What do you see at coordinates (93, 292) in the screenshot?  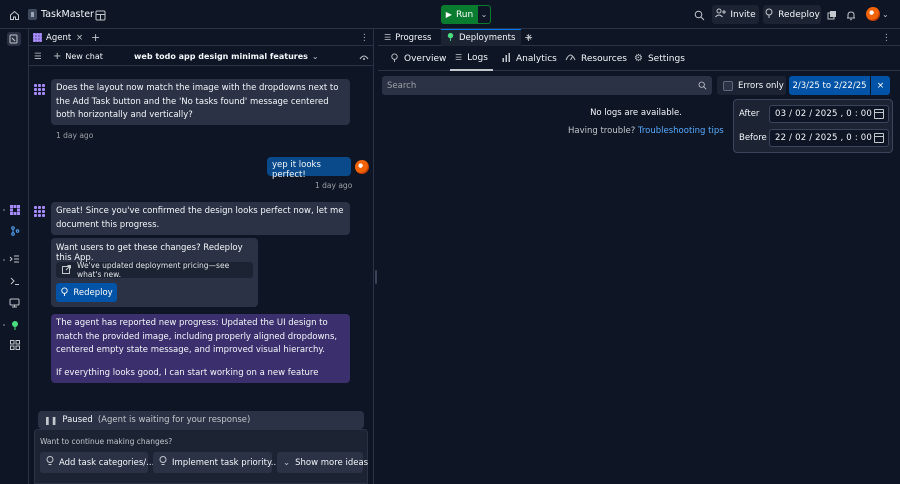 I see `redeploy-button-label: Redeploy` at bounding box center [93, 292].